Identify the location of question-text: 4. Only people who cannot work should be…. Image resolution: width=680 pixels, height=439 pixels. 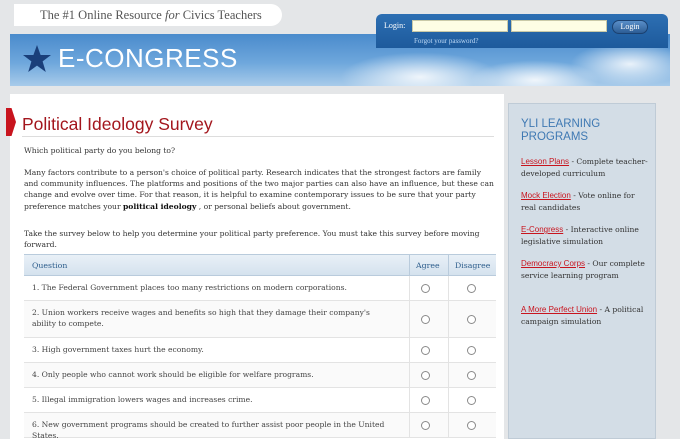
(173, 374).